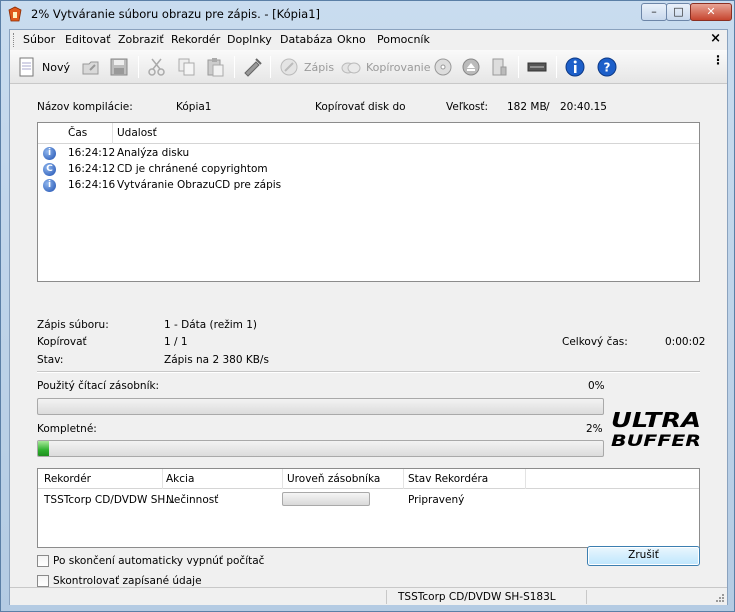 Image resolution: width=735 pixels, height=612 pixels. Describe the element at coordinates (720, 598) in the screenshot. I see `resize-grip-icon` at that location.